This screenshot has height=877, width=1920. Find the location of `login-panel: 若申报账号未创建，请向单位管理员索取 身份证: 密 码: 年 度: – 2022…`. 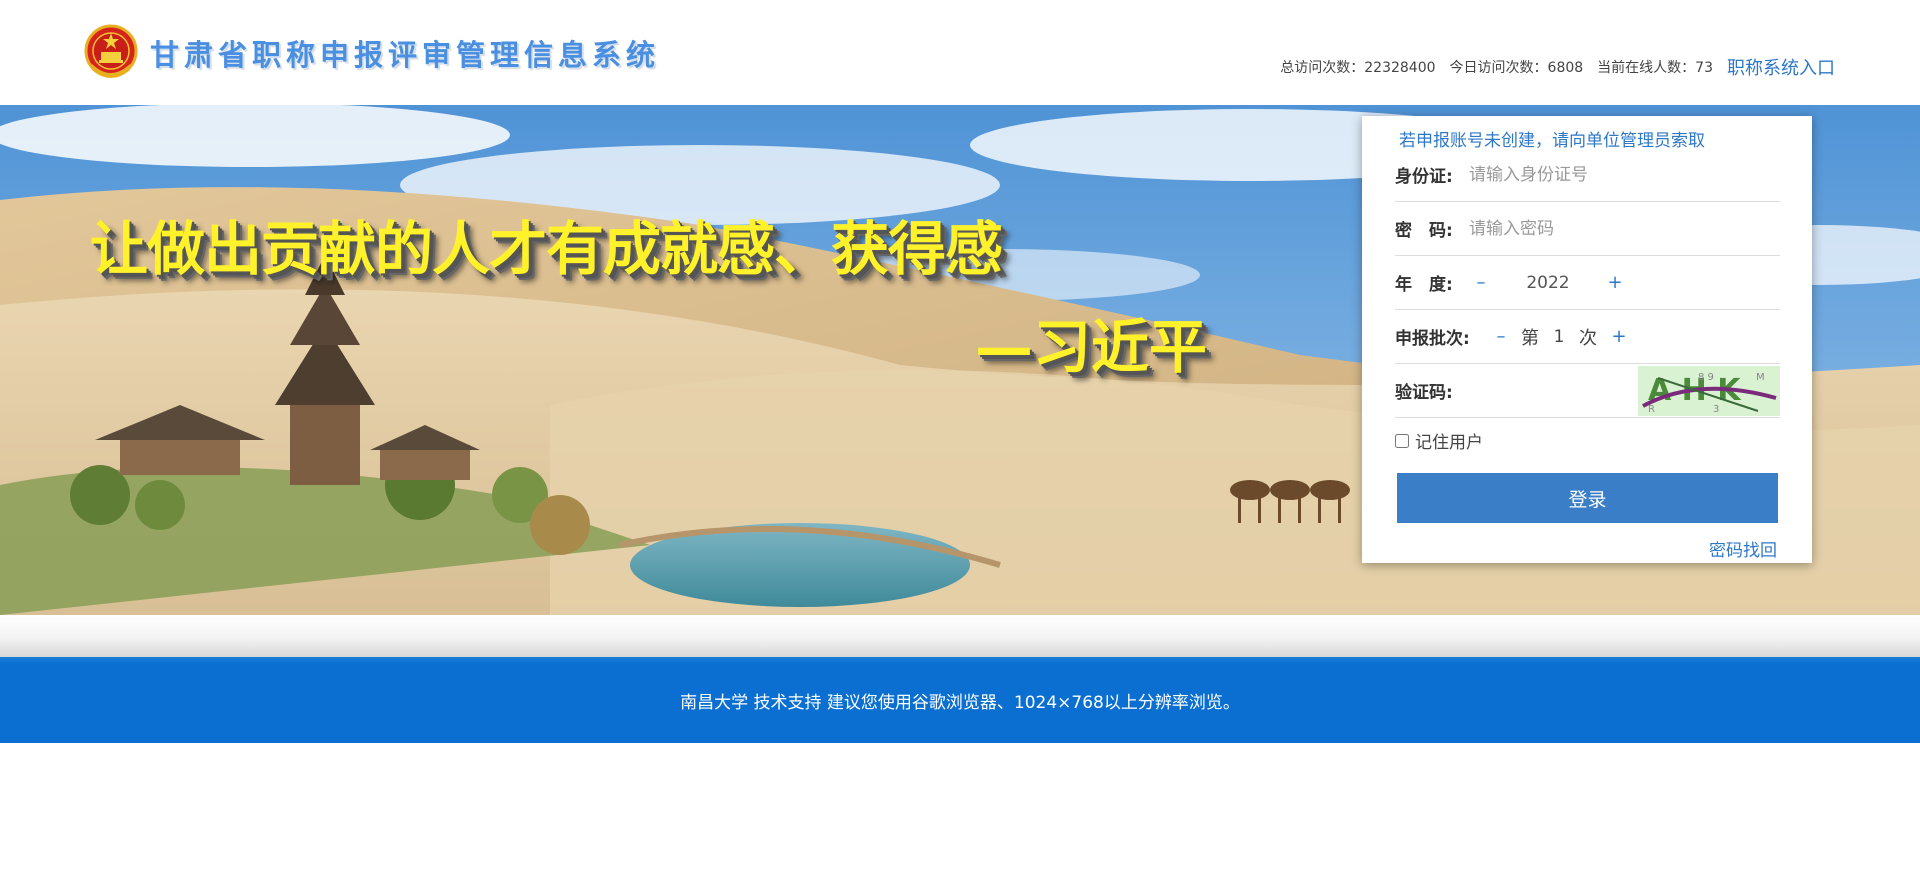

login-panel: 若申报账号未创建，请向单位管理员索取 身份证: 密 码: 年 度: – 2022… is located at coordinates (1587, 339).